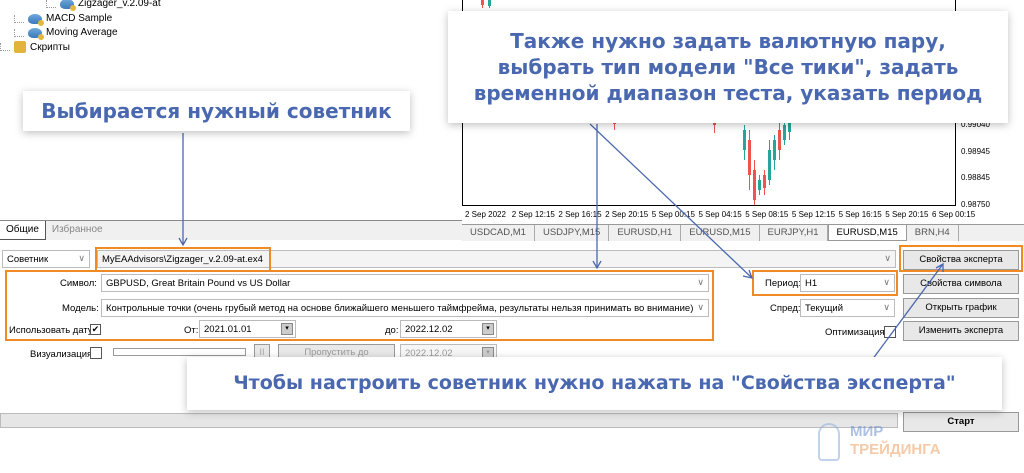  Describe the element at coordinates (907, 312) in the screenshot. I see `arrow-to-properties-button` at that location.